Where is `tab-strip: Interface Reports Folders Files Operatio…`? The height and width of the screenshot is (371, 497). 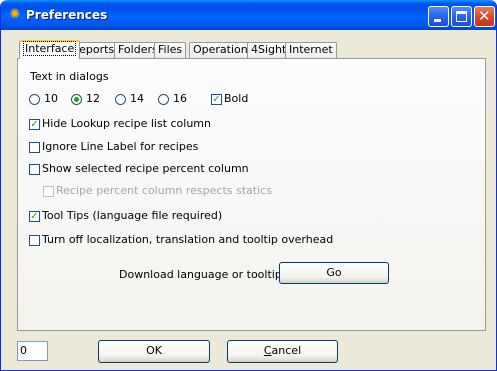 tab-strip: Interface Reports Folders Files Operatio… is located at coordinates (177, 49).